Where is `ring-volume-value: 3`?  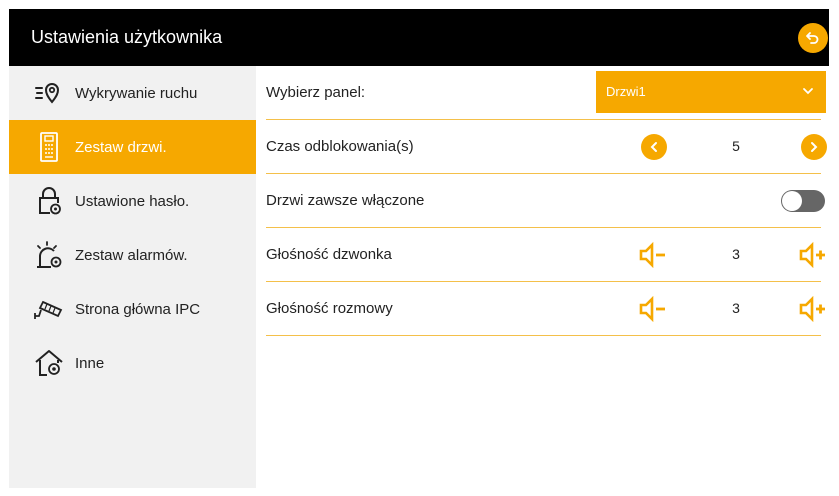 ring-volume-value: 3 is located at coordinates (736, 254).